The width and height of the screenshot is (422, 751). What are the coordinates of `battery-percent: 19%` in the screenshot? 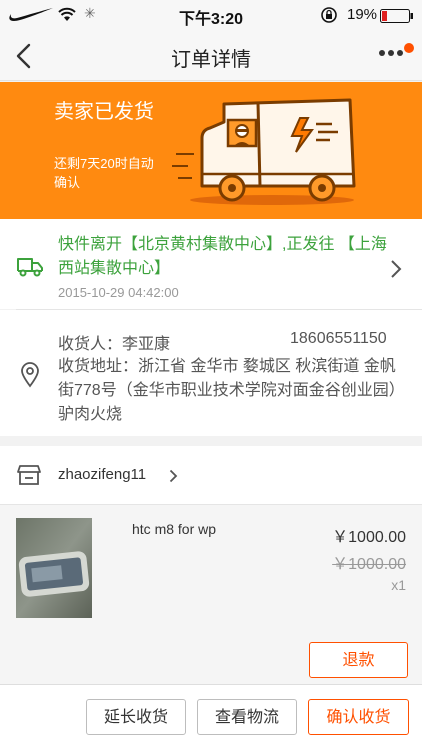 It's located at (362, 14).